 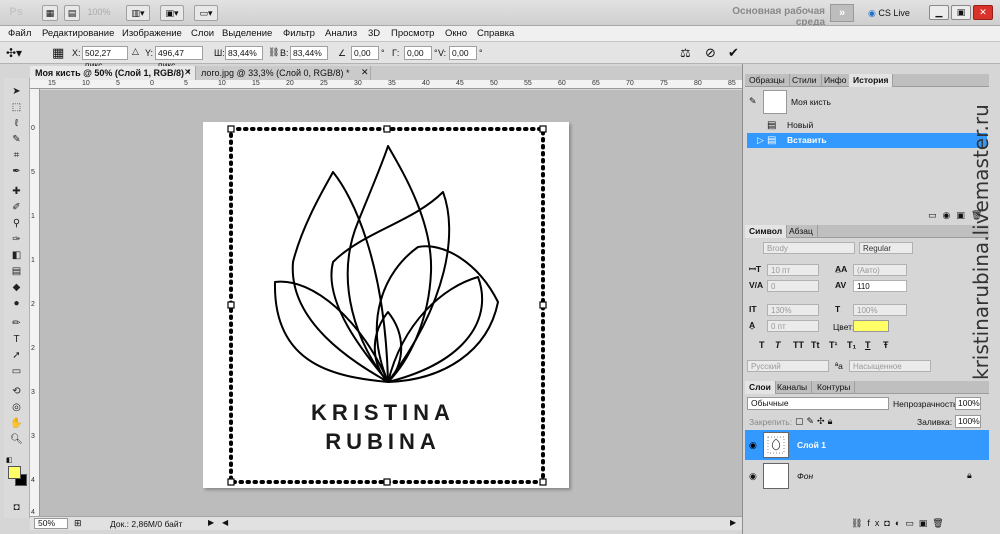 What do you see at coordinates (16, 424) in the screenshot?
I see `hand-tool-icon: ✋` at bounding box center [16, 424].